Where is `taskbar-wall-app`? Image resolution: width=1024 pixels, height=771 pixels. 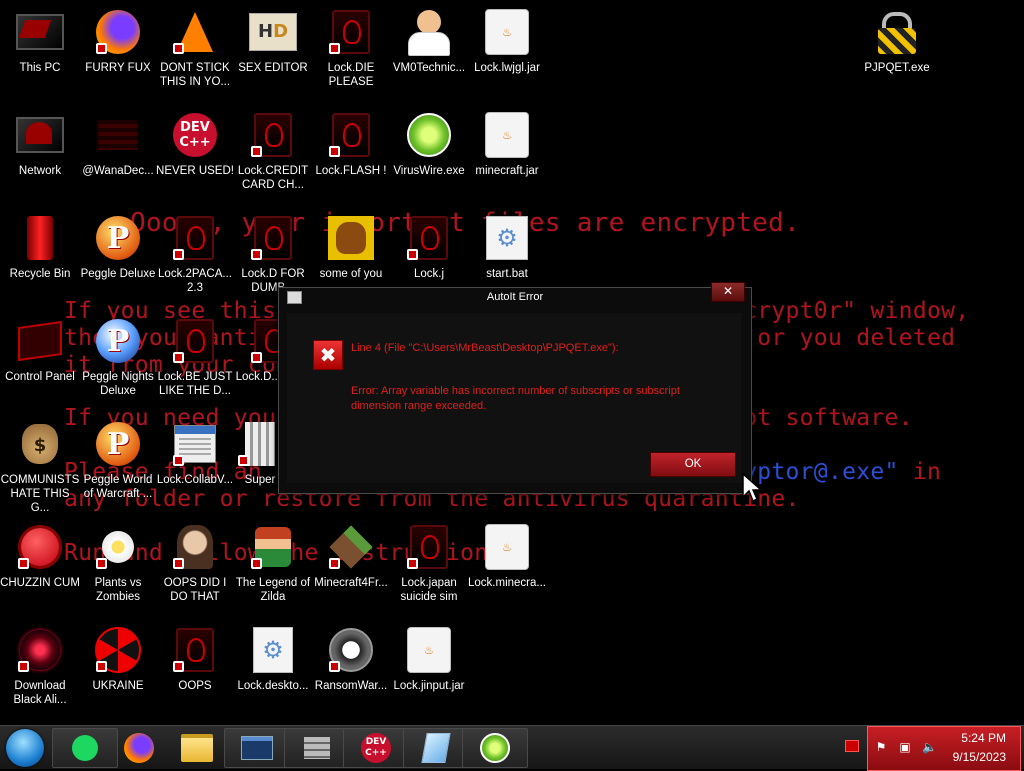
taskbar-wall-app is located at coordinates (317, 748).